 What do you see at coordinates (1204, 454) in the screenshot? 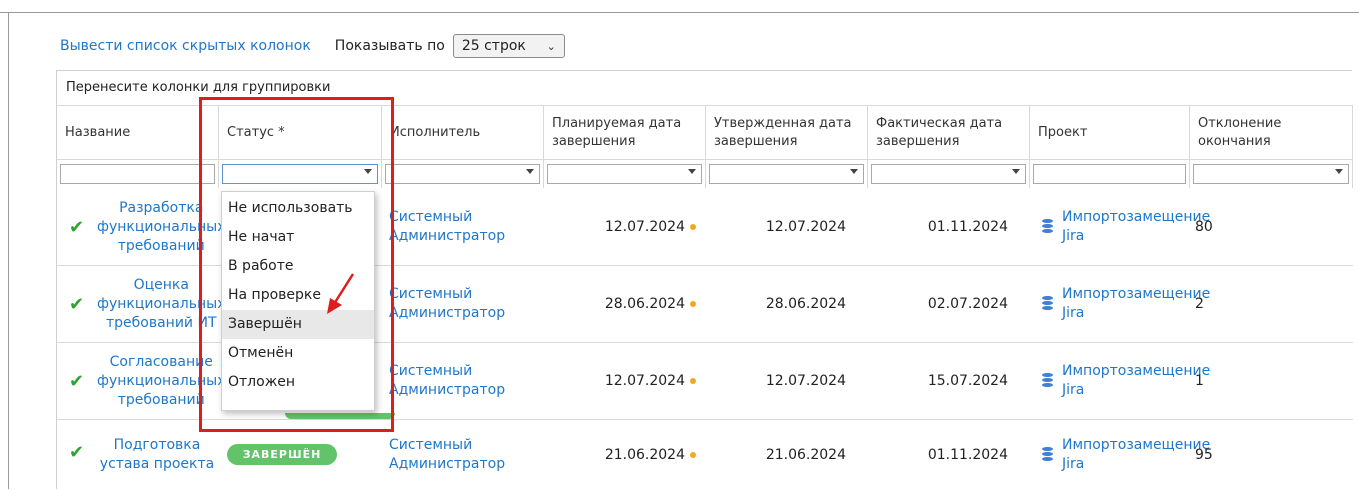
I see `deviation-value: 95` at bounding box center [1204, 454].